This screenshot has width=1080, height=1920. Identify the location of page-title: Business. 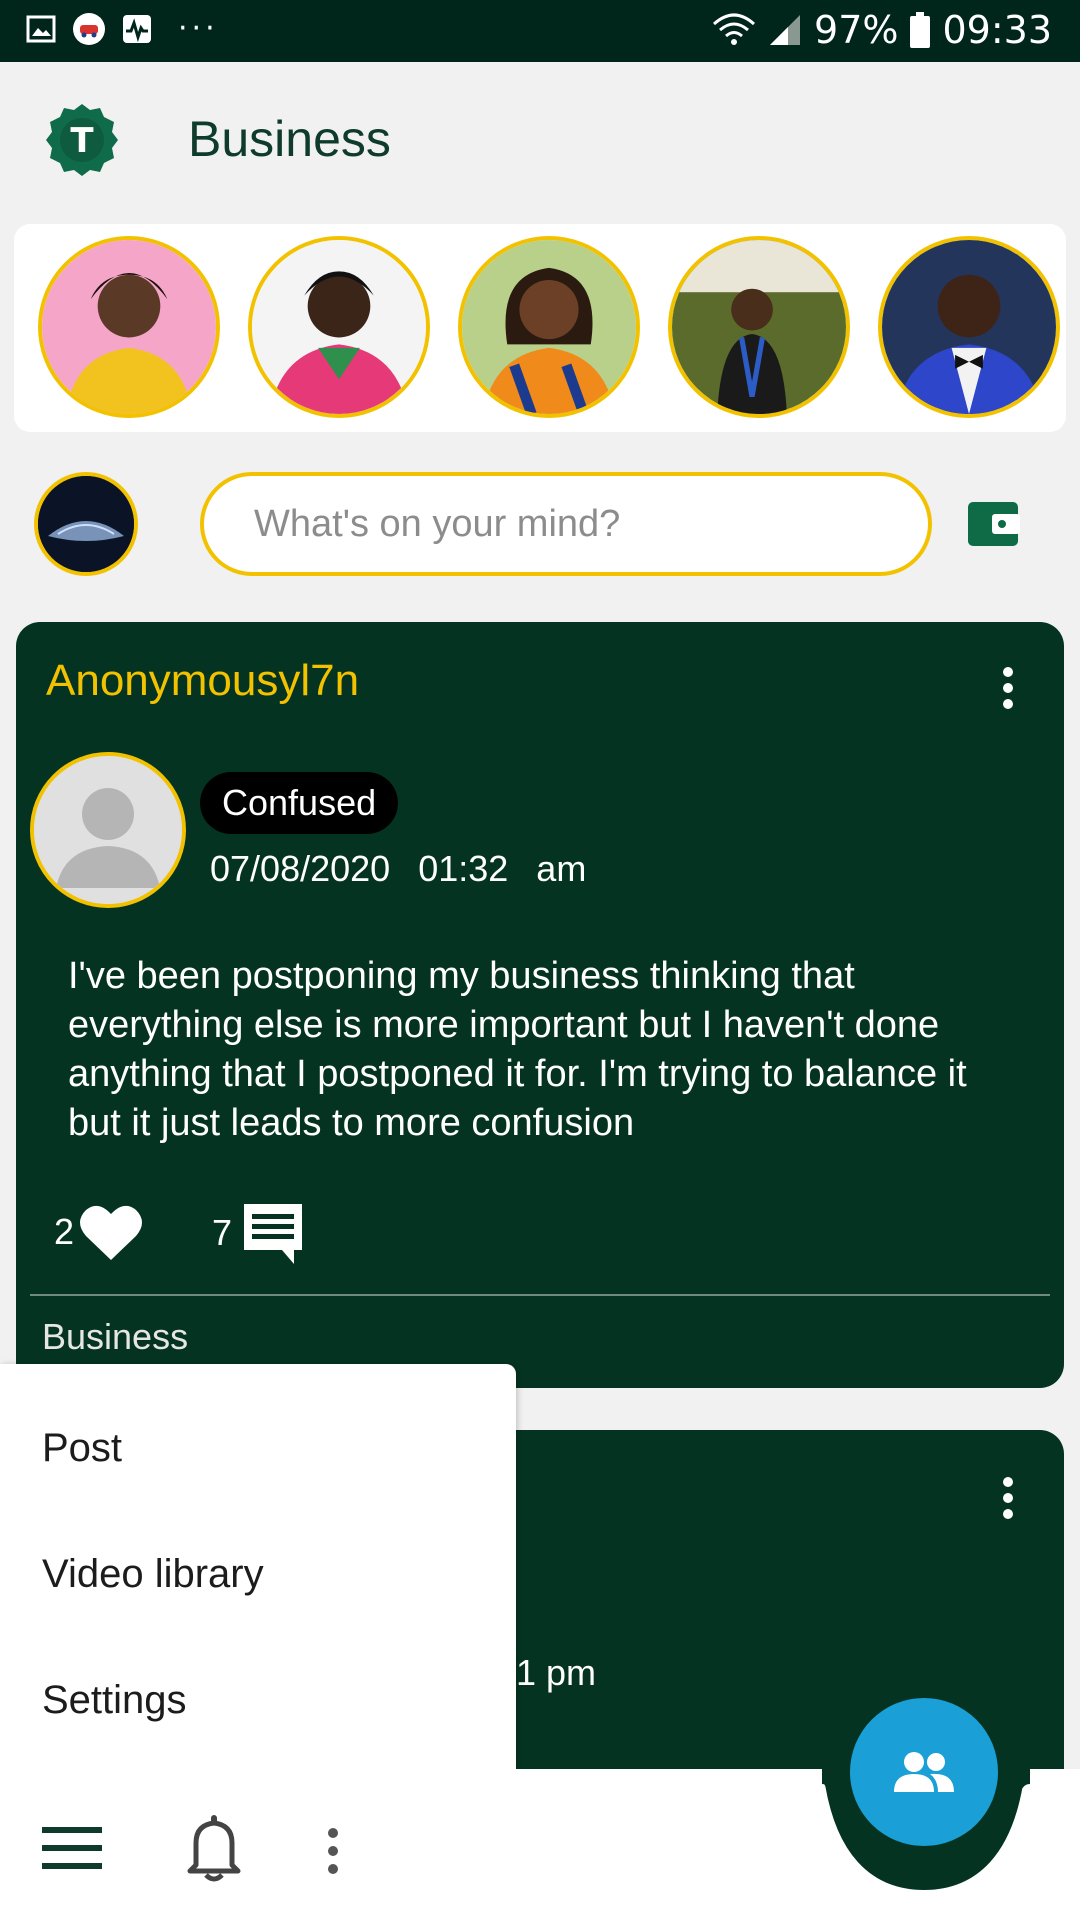
(289, 139).